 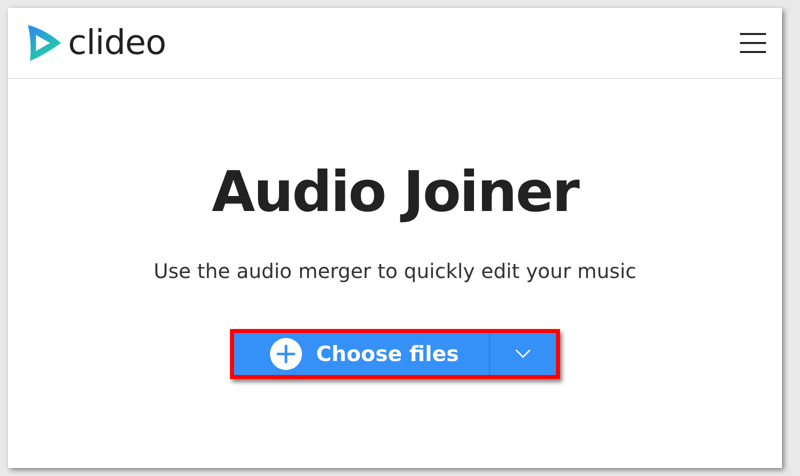 What do you see at coordinates (44, 43) in the screenshot?
I see `play-logo-icon` at bounding box center [44, 43].